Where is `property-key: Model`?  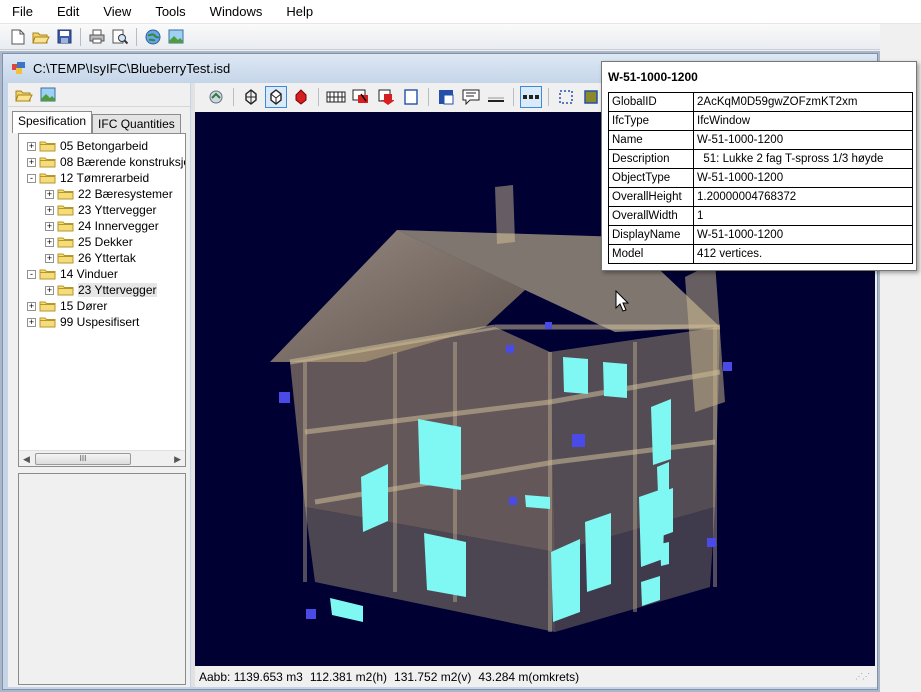 property-key: Model is located at coordinates (651, 254).